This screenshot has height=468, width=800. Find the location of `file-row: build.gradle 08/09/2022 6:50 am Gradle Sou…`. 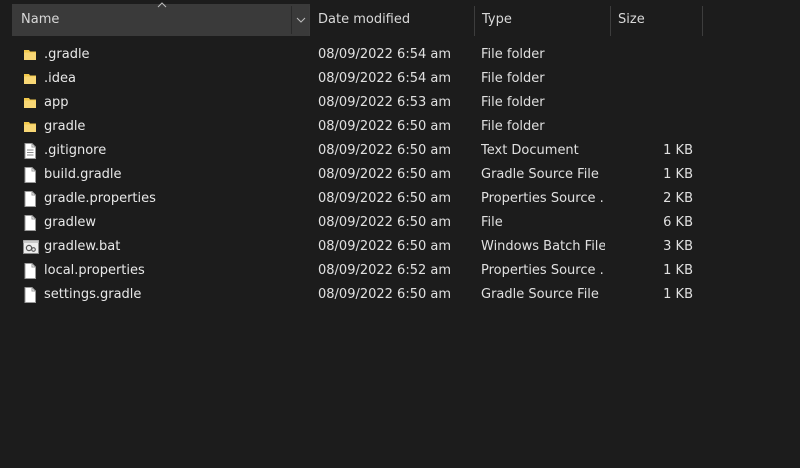

file-row: build.gradle 08/09/2022 6:50 am Gradle Sou… is located at coordinates (400, 175).